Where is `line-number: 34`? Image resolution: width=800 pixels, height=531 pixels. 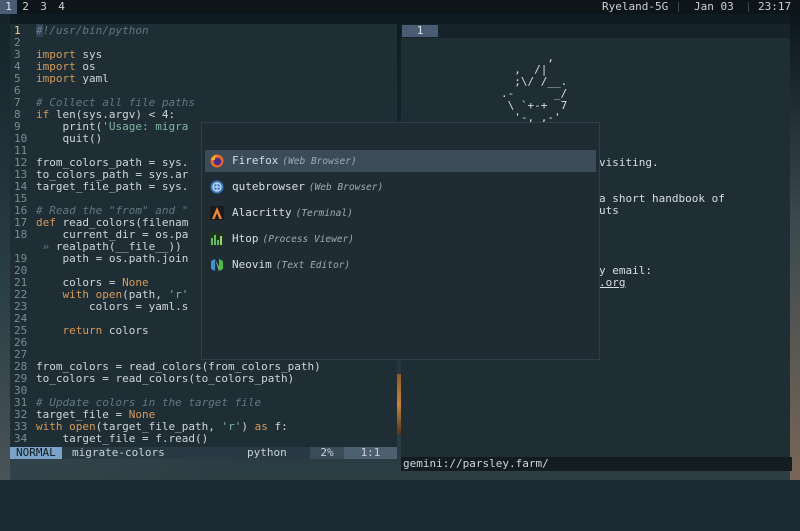 line-number: 34 is located at coordinates (21, 438).